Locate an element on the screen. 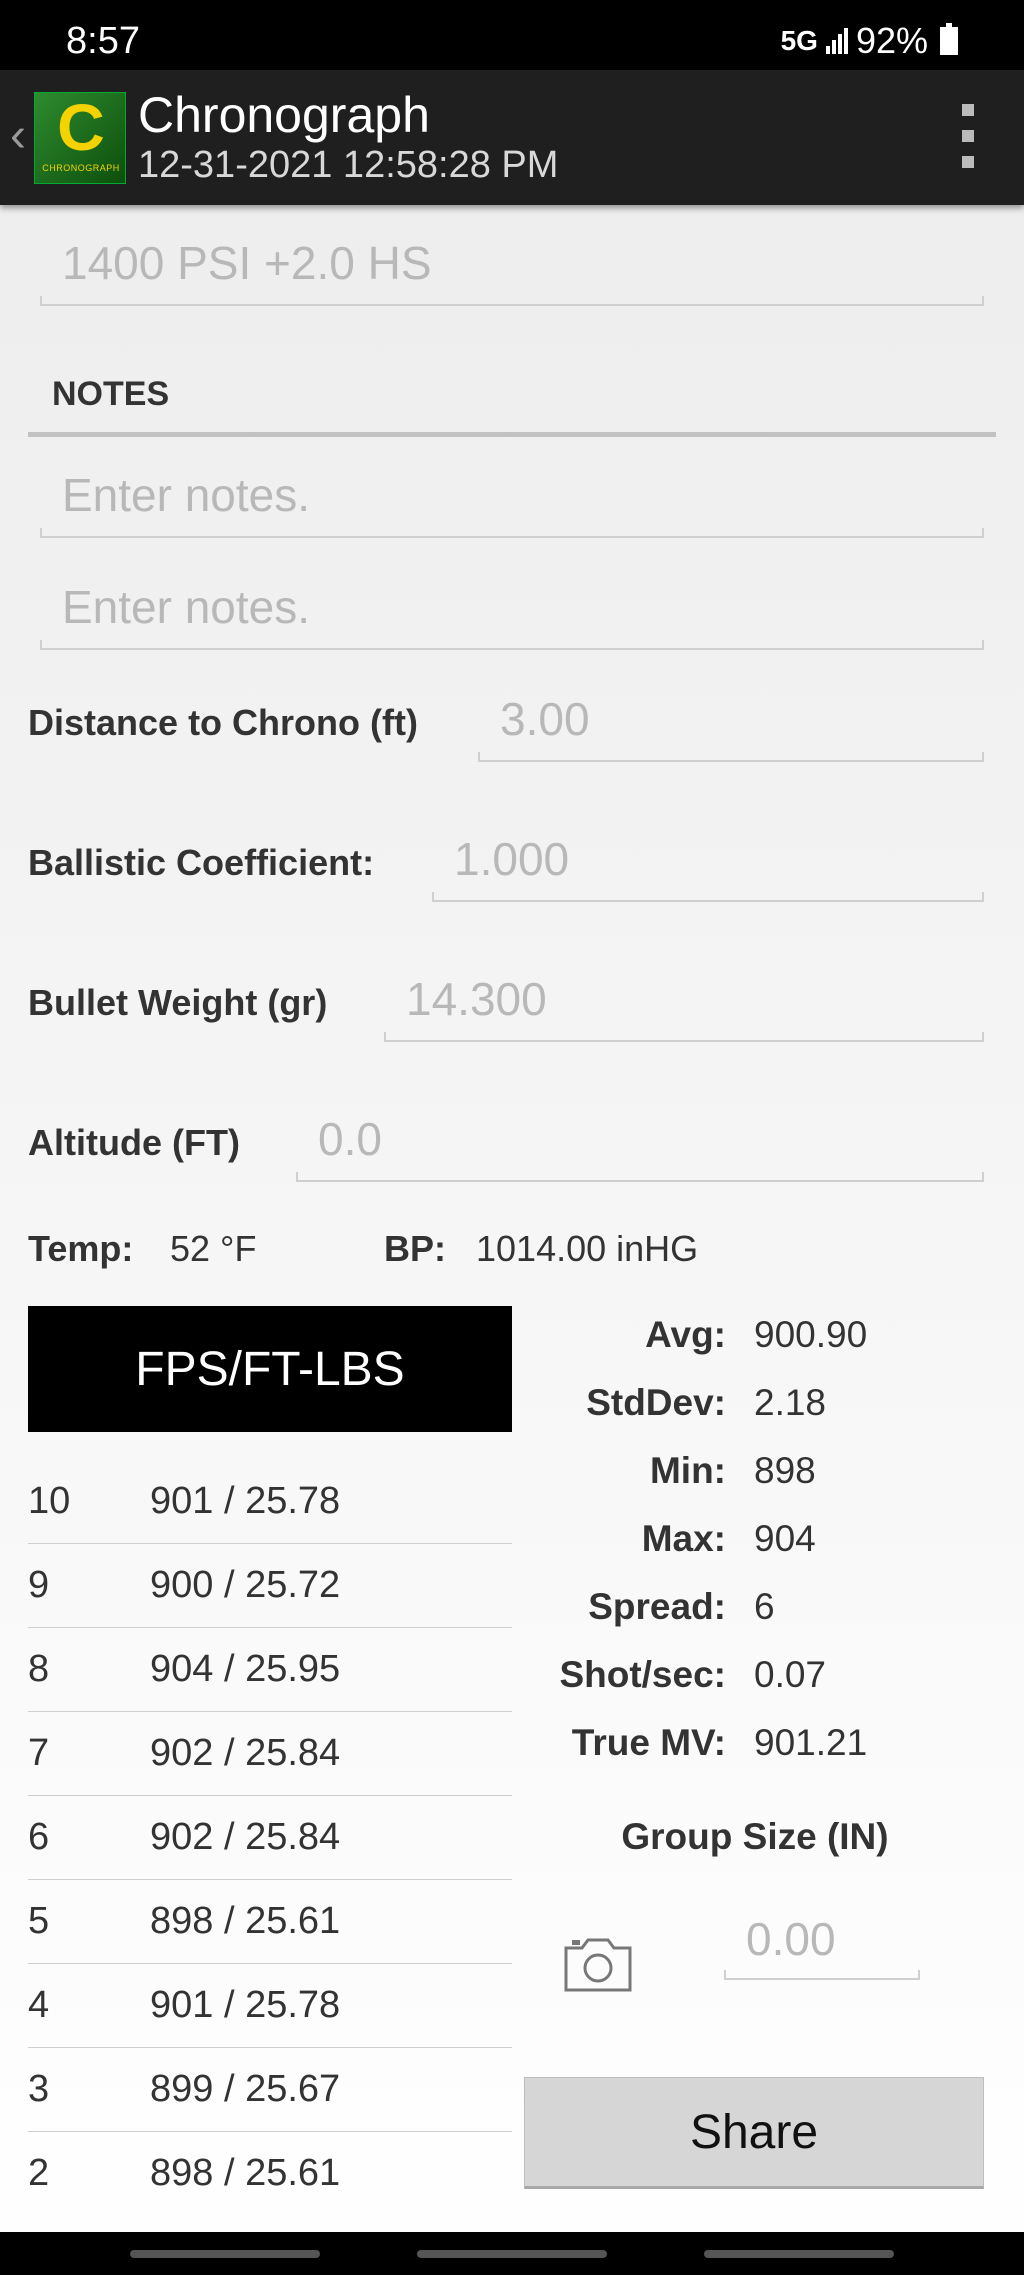 This screenshot has height=2275, width=1024. temp-value: 52 °F is located at coordinates (213, 1248).